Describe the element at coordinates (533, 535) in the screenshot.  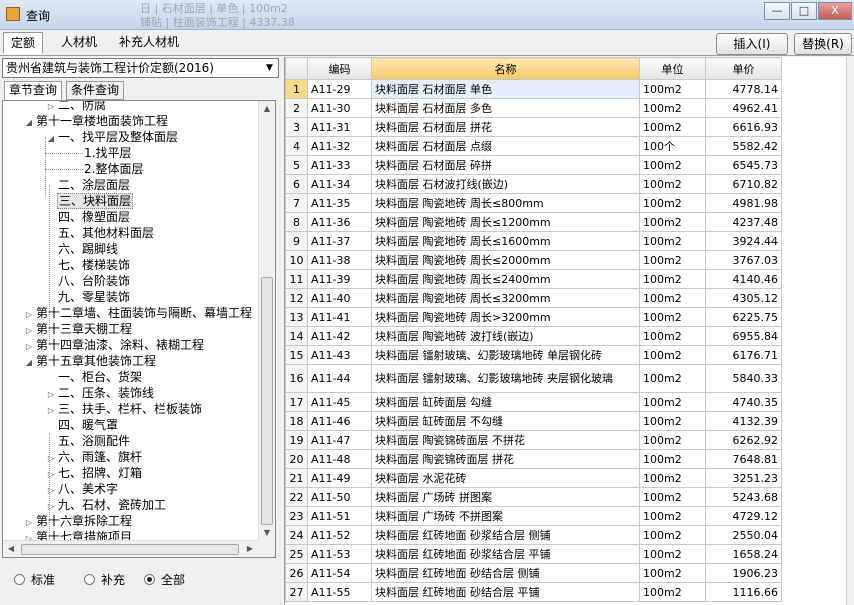
I see `table-row: 24 A11-52 块料面层 红砖地面 砂浆结合层 侧铺 100m2 2550.04` at that location.